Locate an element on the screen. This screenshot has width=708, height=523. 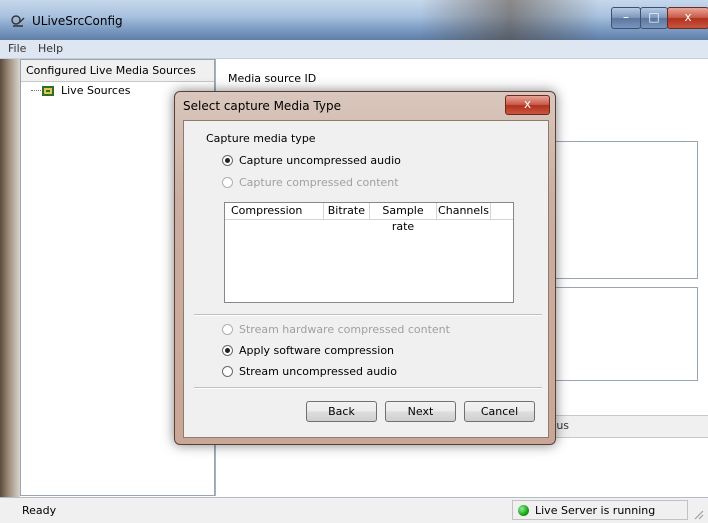
radio-hardware-compressed: Stream hardware compressed content is located at coordinates (336, 329).